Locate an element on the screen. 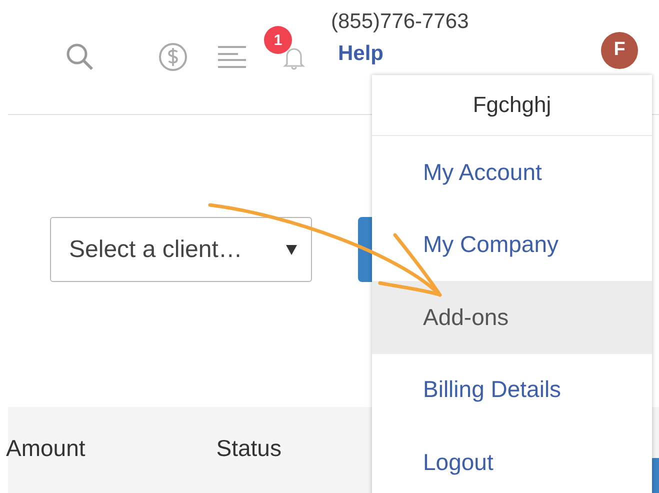  help-link: Help is located at coordinates (403, 54).